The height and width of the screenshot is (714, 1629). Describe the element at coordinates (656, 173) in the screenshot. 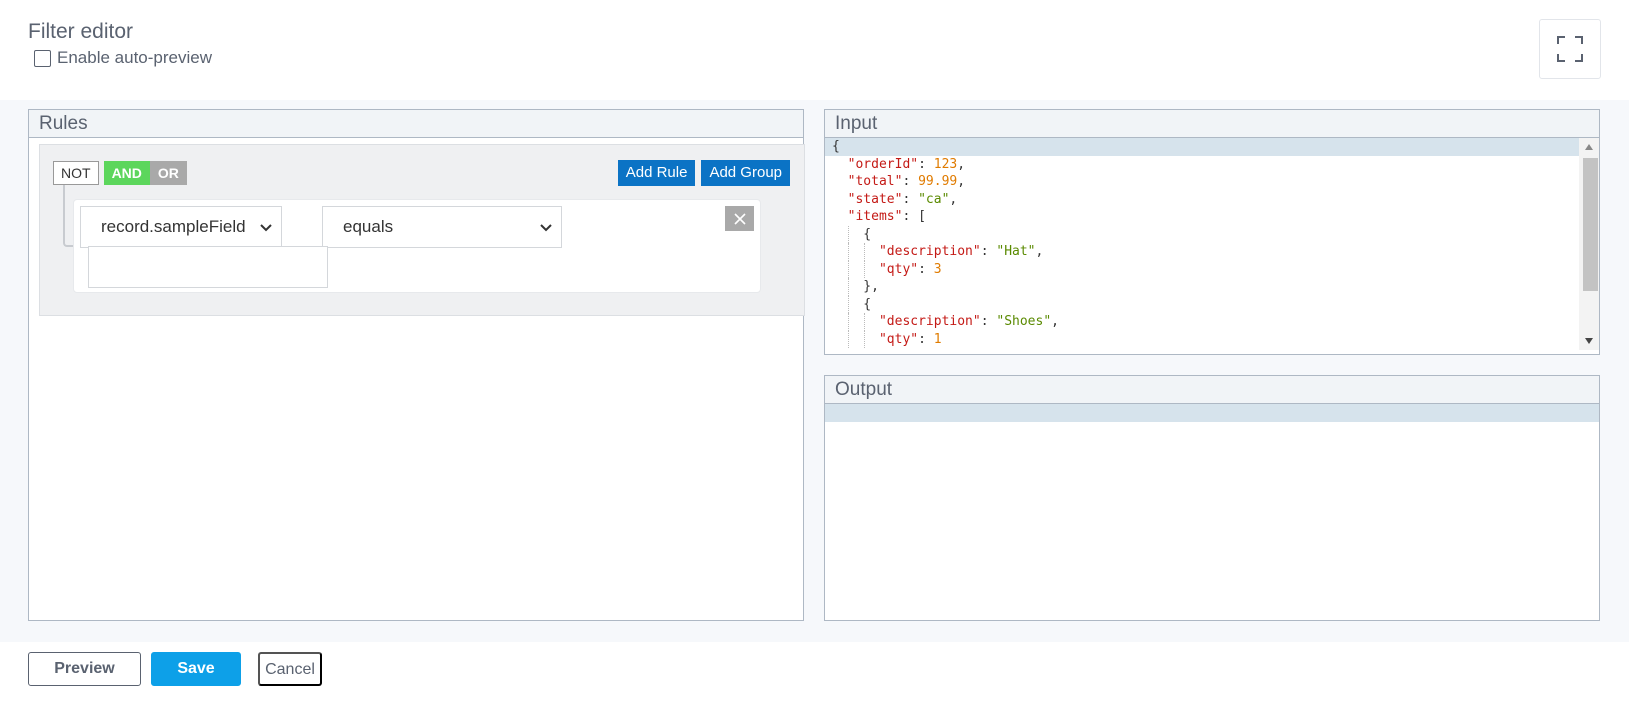

I see `add-rule-button: Add Rule` at that location.